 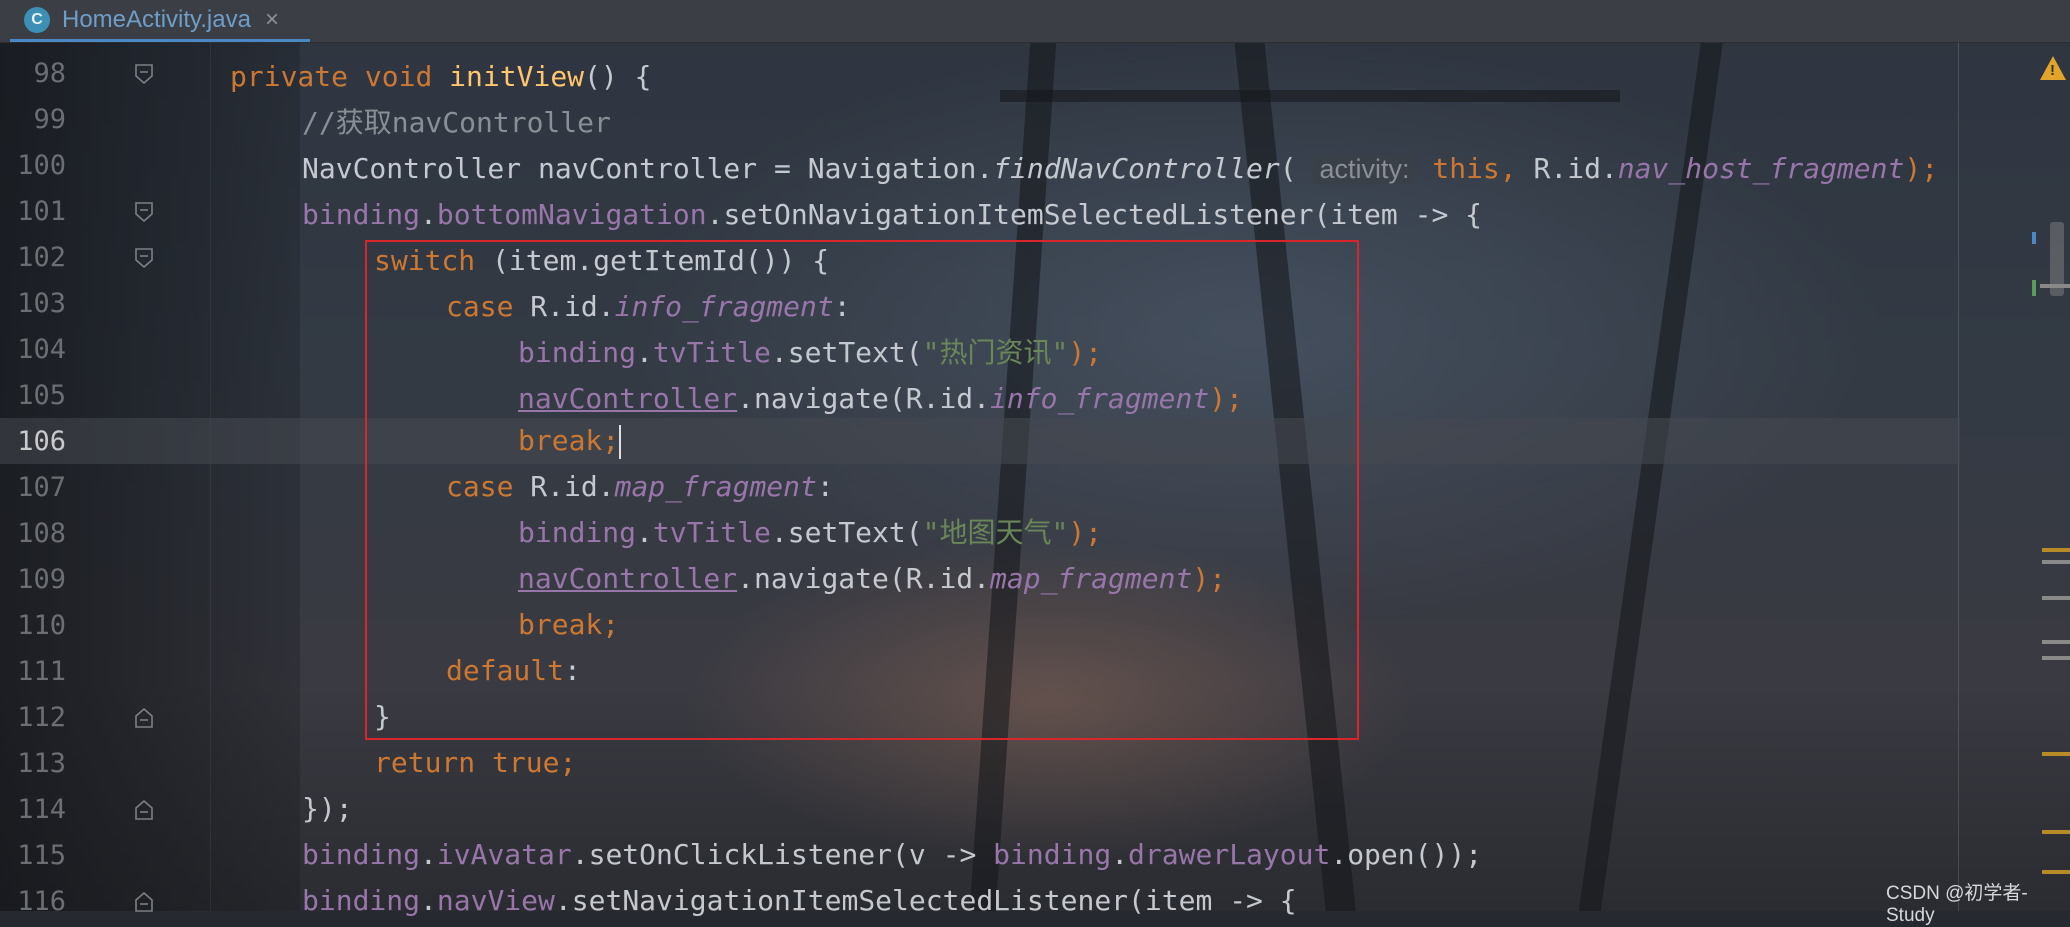 I want to click on watermark: CSDN @初学者-Study, so click(x=1957, y=904).